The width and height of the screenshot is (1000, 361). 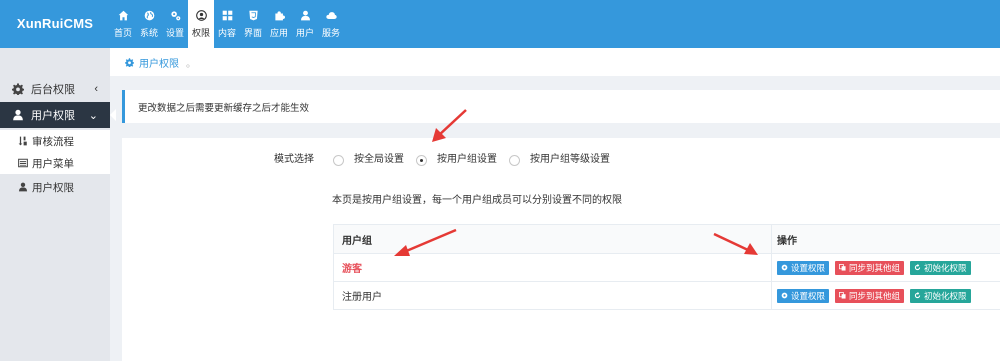 I want to click on radio-global: 按全局设置, so click(x=368, y=160).